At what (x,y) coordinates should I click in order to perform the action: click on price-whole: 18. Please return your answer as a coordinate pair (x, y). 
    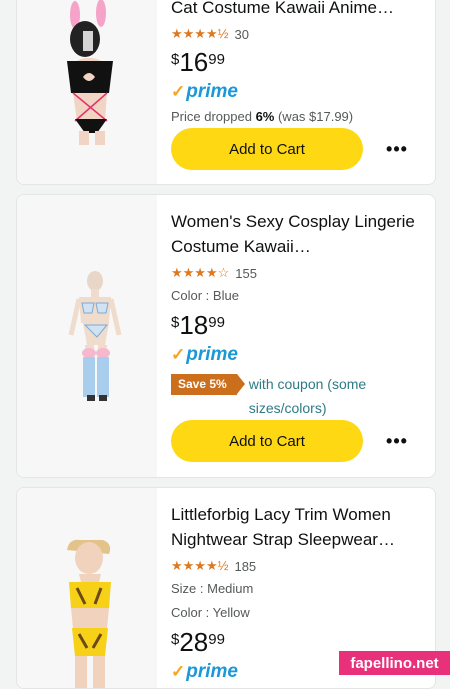
    Looking at the image, I should click on (194, 325).